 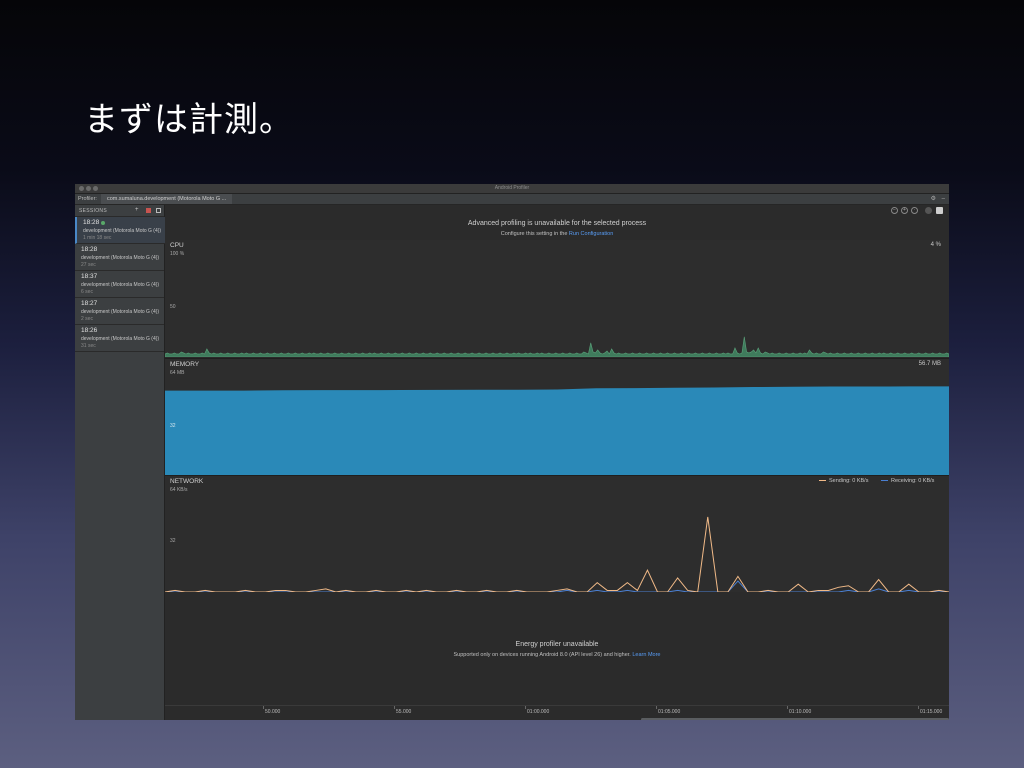 I want to click on session-duration: 2 sec, so click(x=87, y=319).